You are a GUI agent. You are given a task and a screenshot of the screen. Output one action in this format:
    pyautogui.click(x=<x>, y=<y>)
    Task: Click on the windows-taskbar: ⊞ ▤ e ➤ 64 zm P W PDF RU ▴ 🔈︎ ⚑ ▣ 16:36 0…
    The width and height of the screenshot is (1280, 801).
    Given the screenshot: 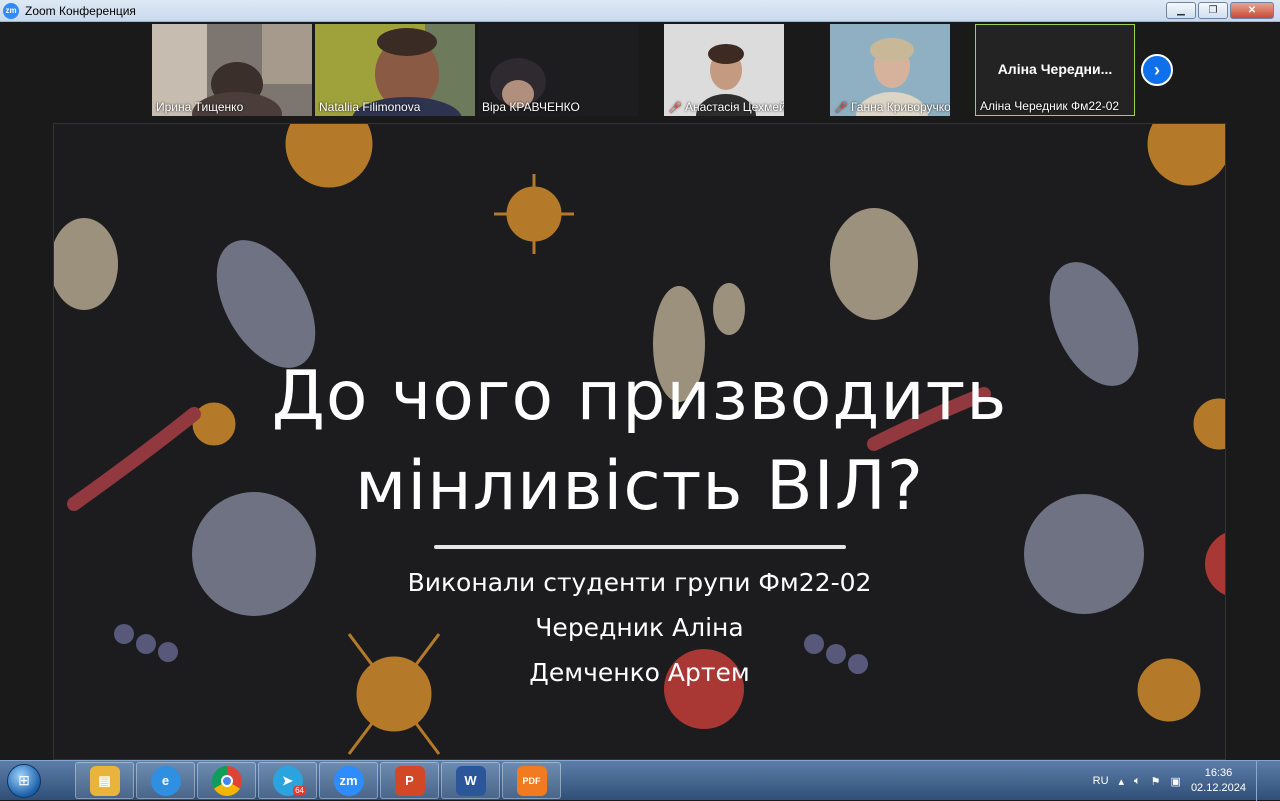 What is the action you would take?
    pyautogui.click(x=640, y=780)
    